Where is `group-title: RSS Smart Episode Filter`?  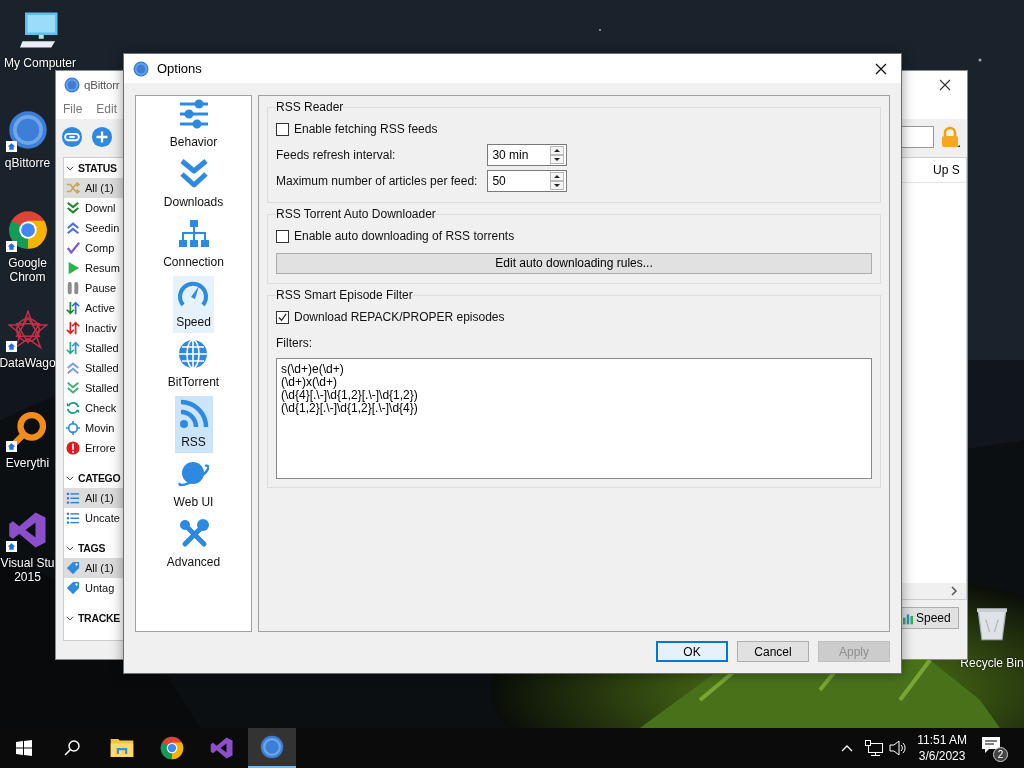
group-title: RSS Smart Episode Filter is located at coordinates (344, 295).